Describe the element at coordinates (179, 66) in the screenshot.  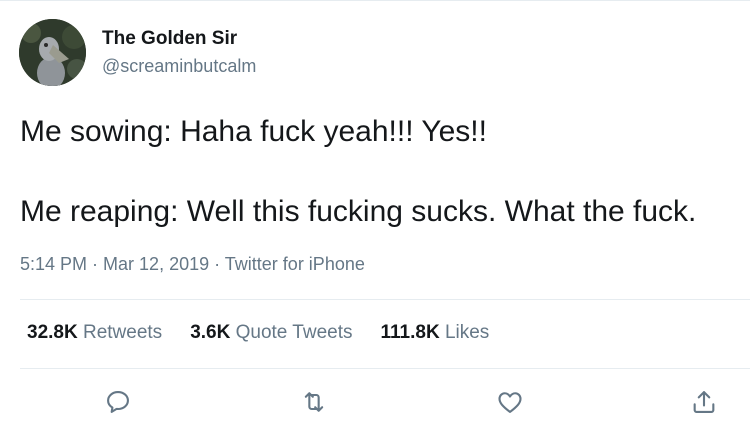
I see `author-handle: @screaminbutcalm` at that location.